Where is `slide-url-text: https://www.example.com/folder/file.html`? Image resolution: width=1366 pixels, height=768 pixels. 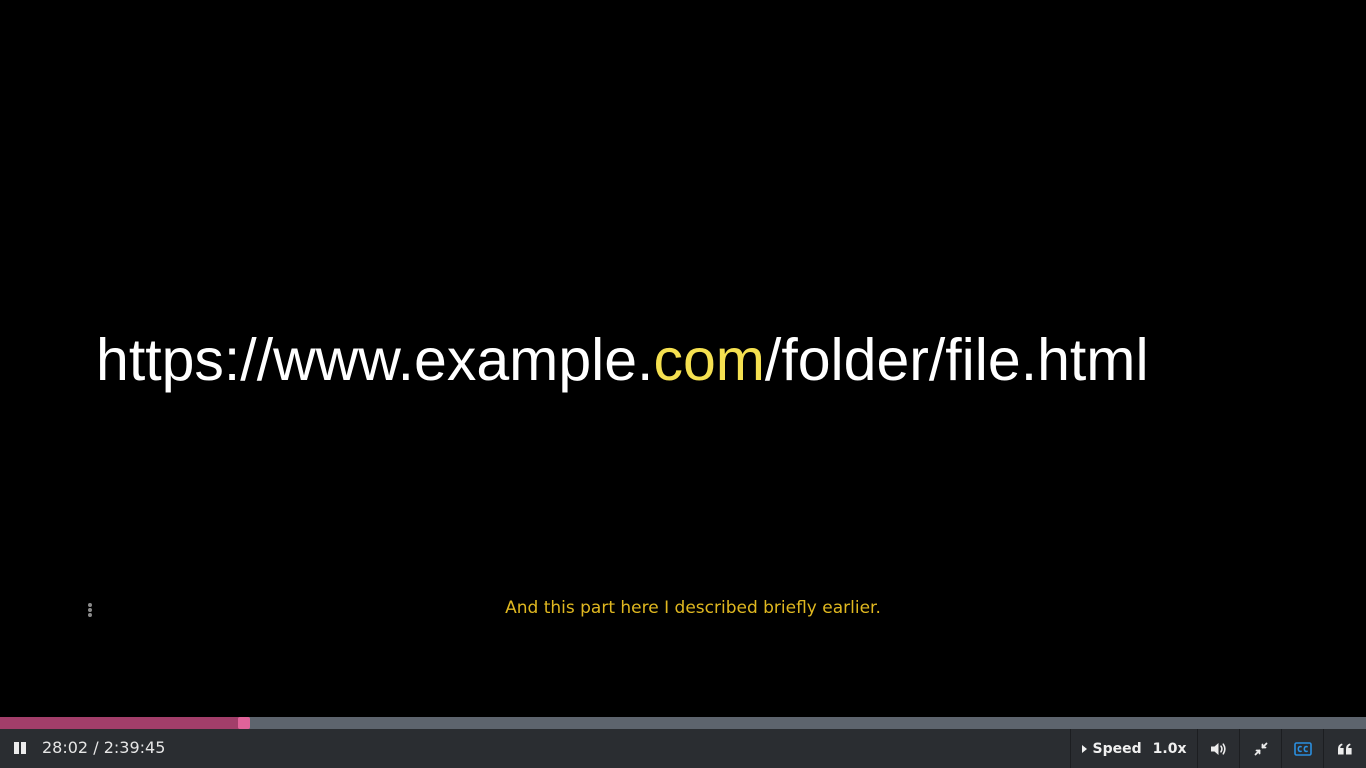
slide-url-text: https://www.example.com/folder/file.html is located at coordinates (622, 360).